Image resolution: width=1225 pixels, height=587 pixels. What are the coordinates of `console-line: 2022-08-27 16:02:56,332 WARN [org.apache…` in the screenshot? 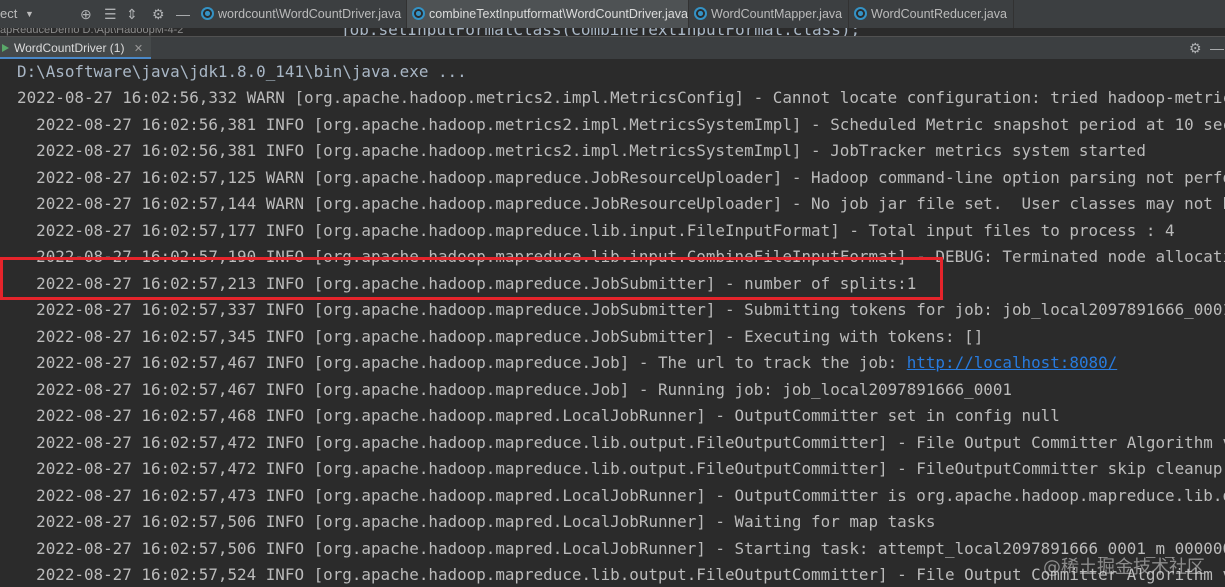 It's located at (621, 97).